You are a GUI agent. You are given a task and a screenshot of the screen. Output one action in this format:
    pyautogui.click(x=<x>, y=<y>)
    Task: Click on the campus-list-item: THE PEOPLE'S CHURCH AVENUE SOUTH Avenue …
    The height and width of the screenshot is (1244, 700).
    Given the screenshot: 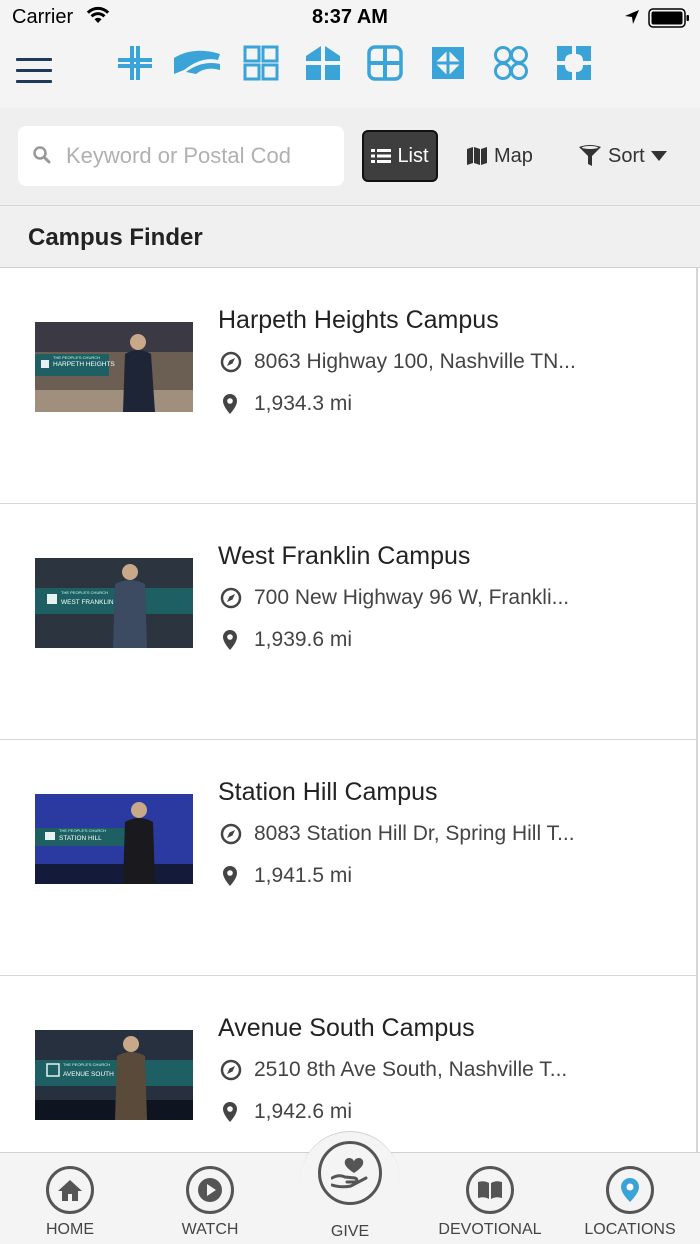 What is the action you would take?
    pyautogui.click(x=349, y=1064)
    